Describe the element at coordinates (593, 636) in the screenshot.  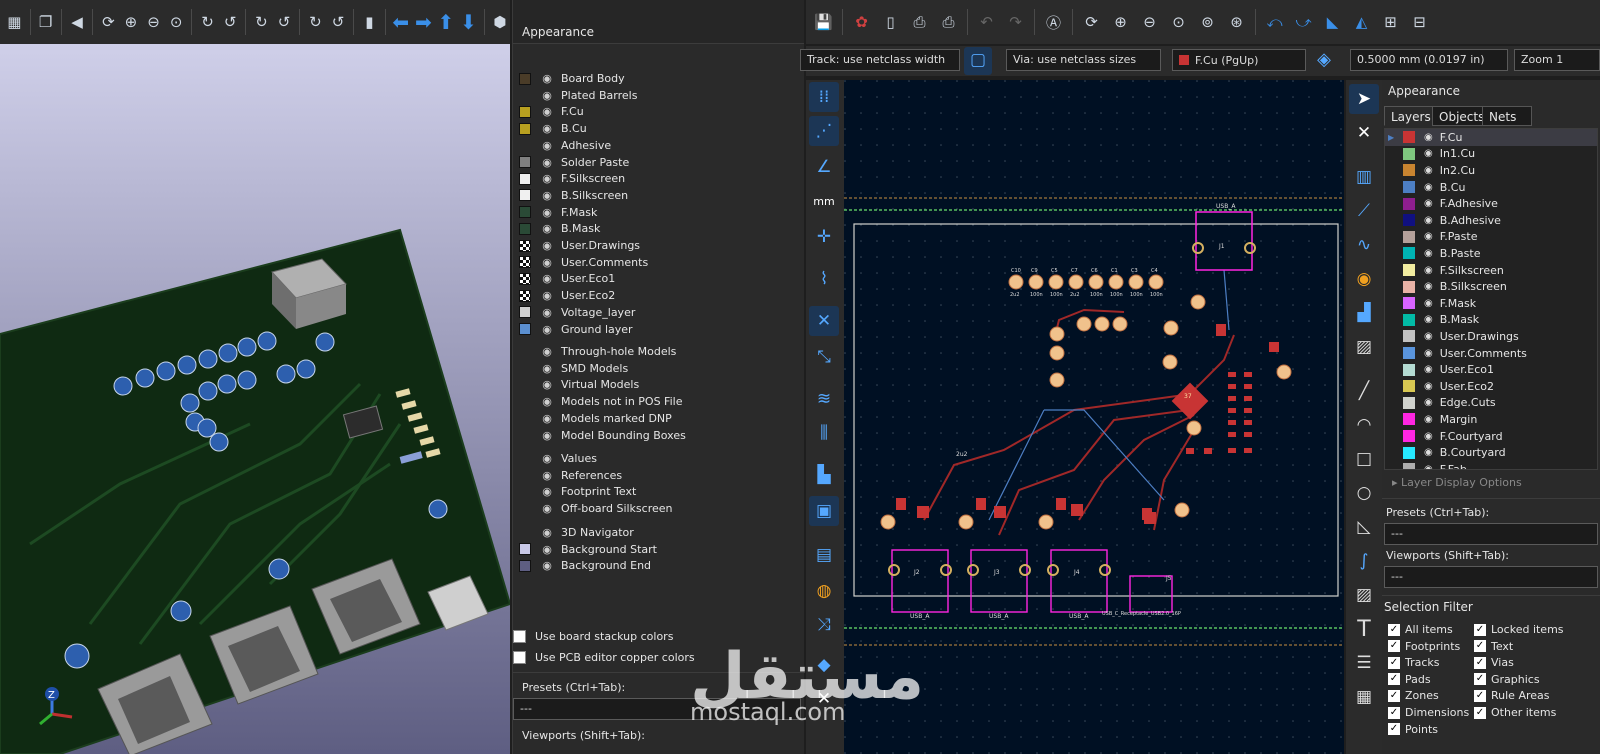
I see `use-stackup-colors-checkbox: Use board stackup colors` at that location.